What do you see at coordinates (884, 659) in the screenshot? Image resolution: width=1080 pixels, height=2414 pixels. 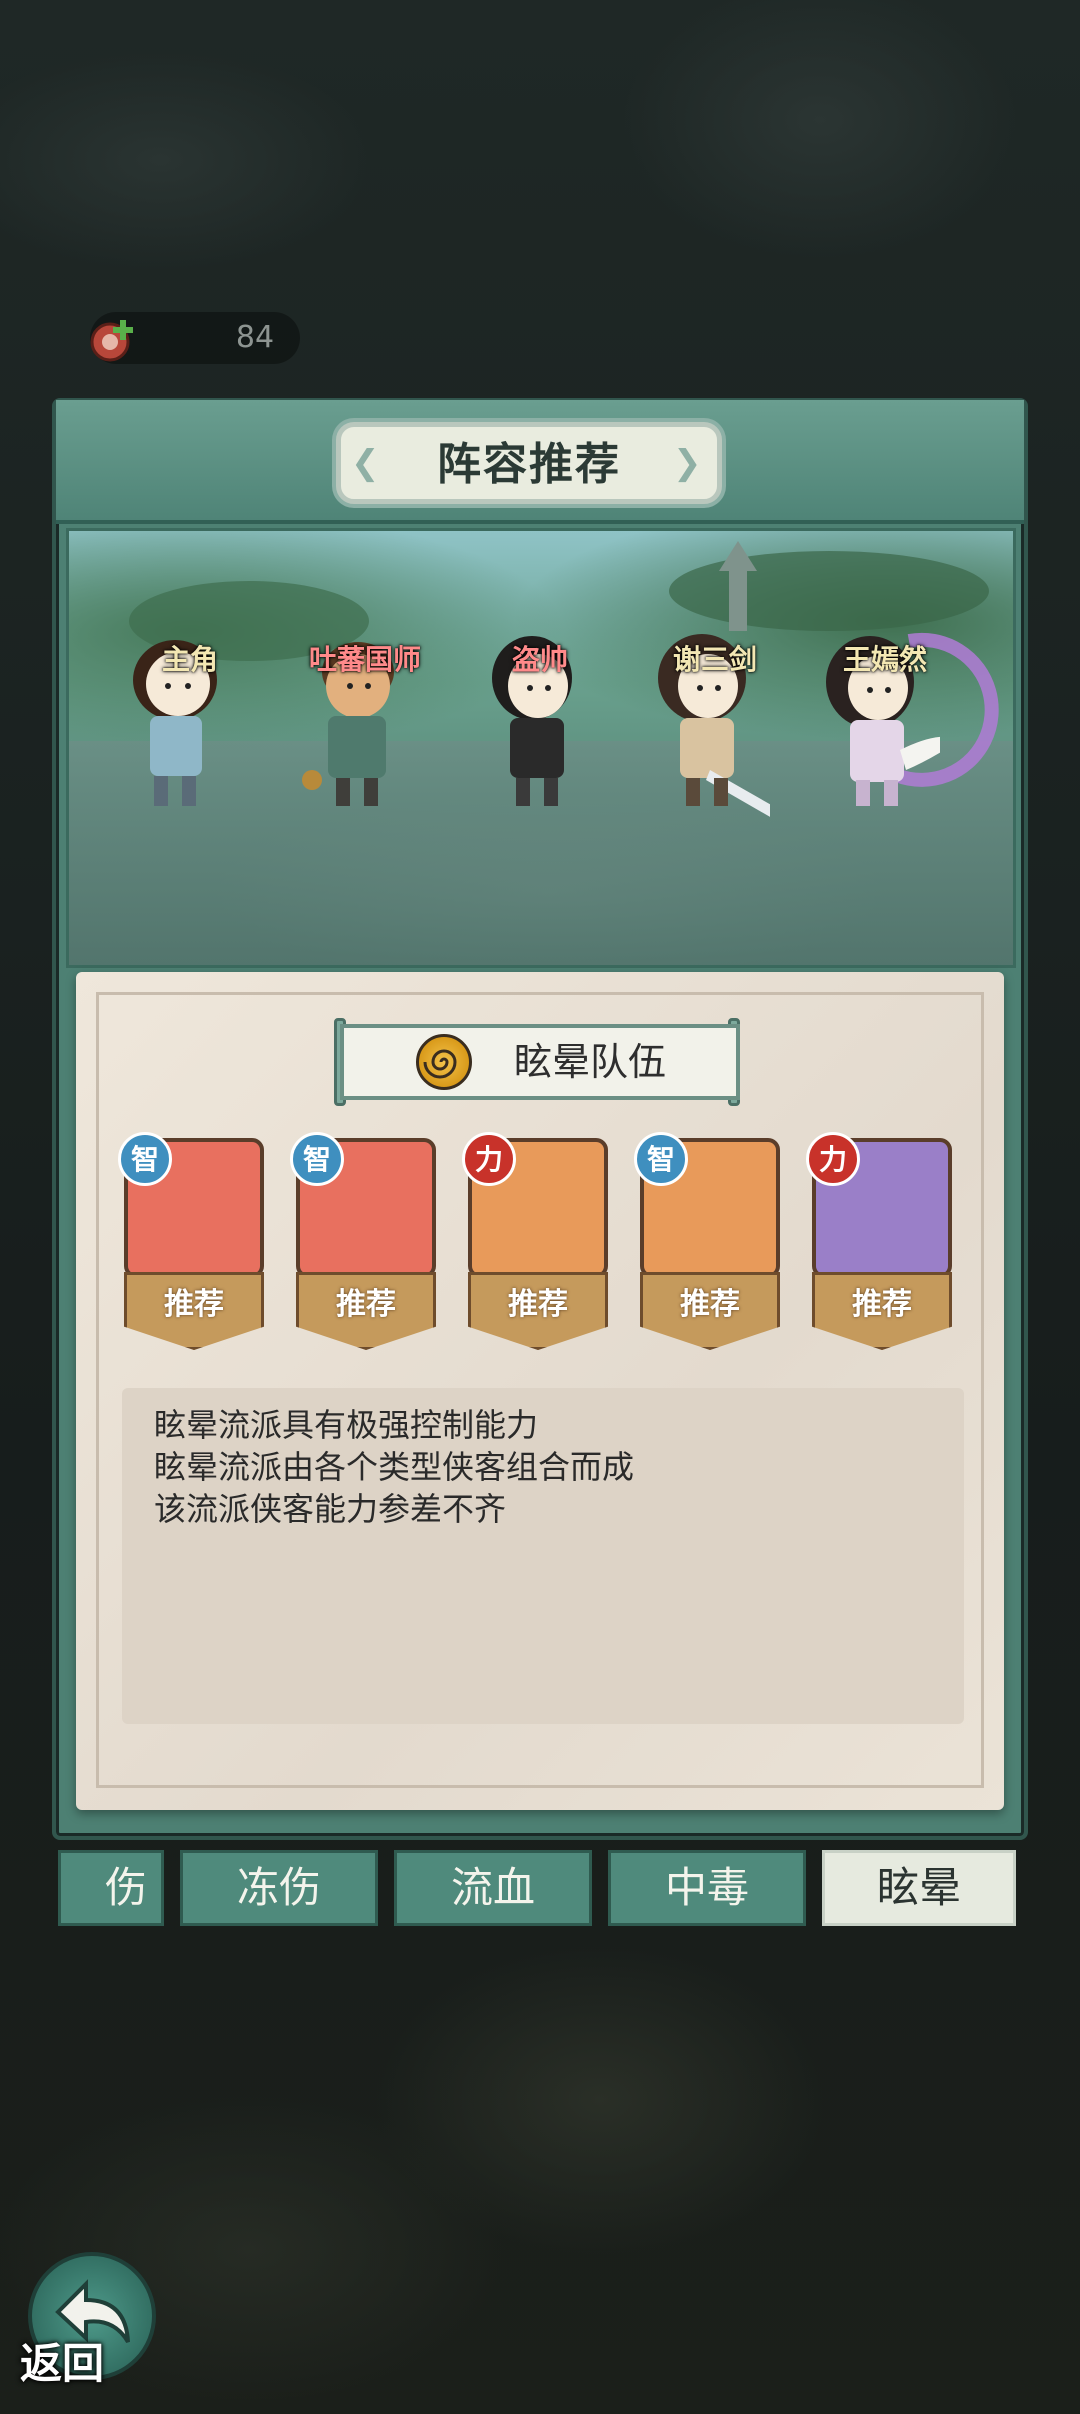 I see `hero-name-5: 王嫣然` at bounding box center [884, 659].